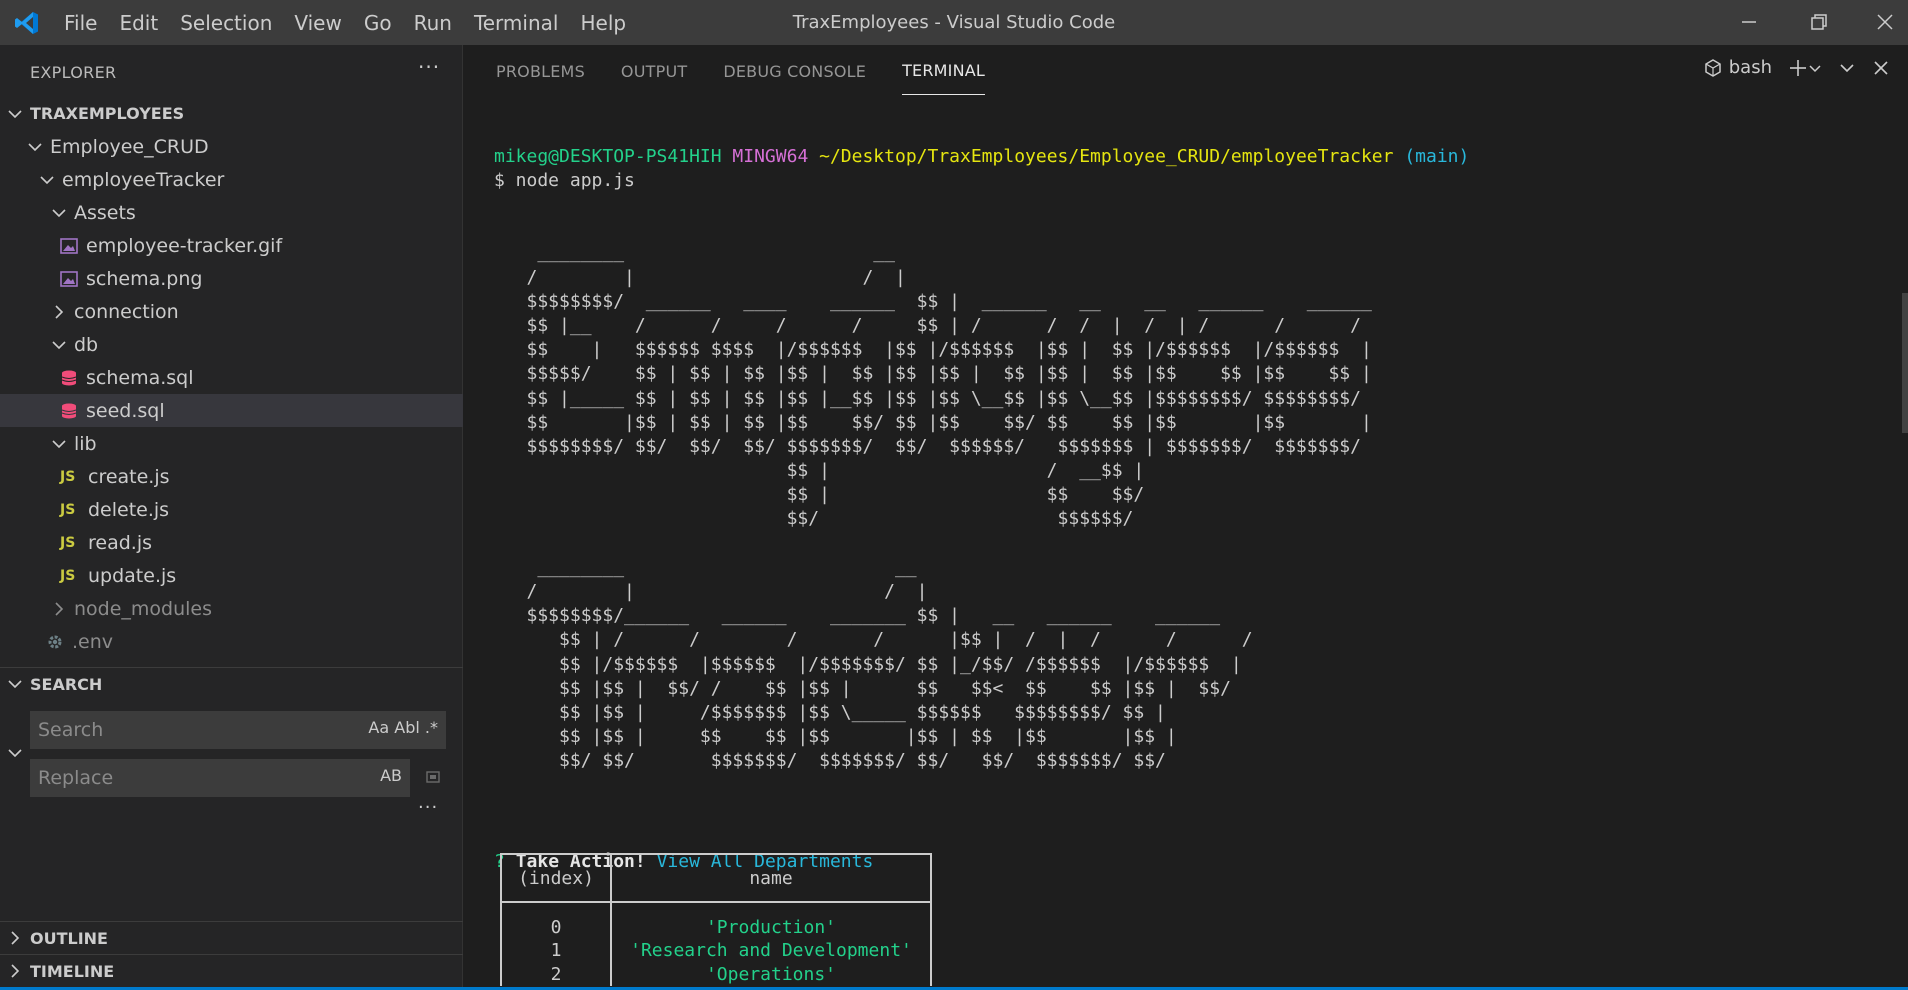 Image resolution: width=1908 pixels, height=990 pixels. I want to click on column-header-index: (index), so click(556, 878).